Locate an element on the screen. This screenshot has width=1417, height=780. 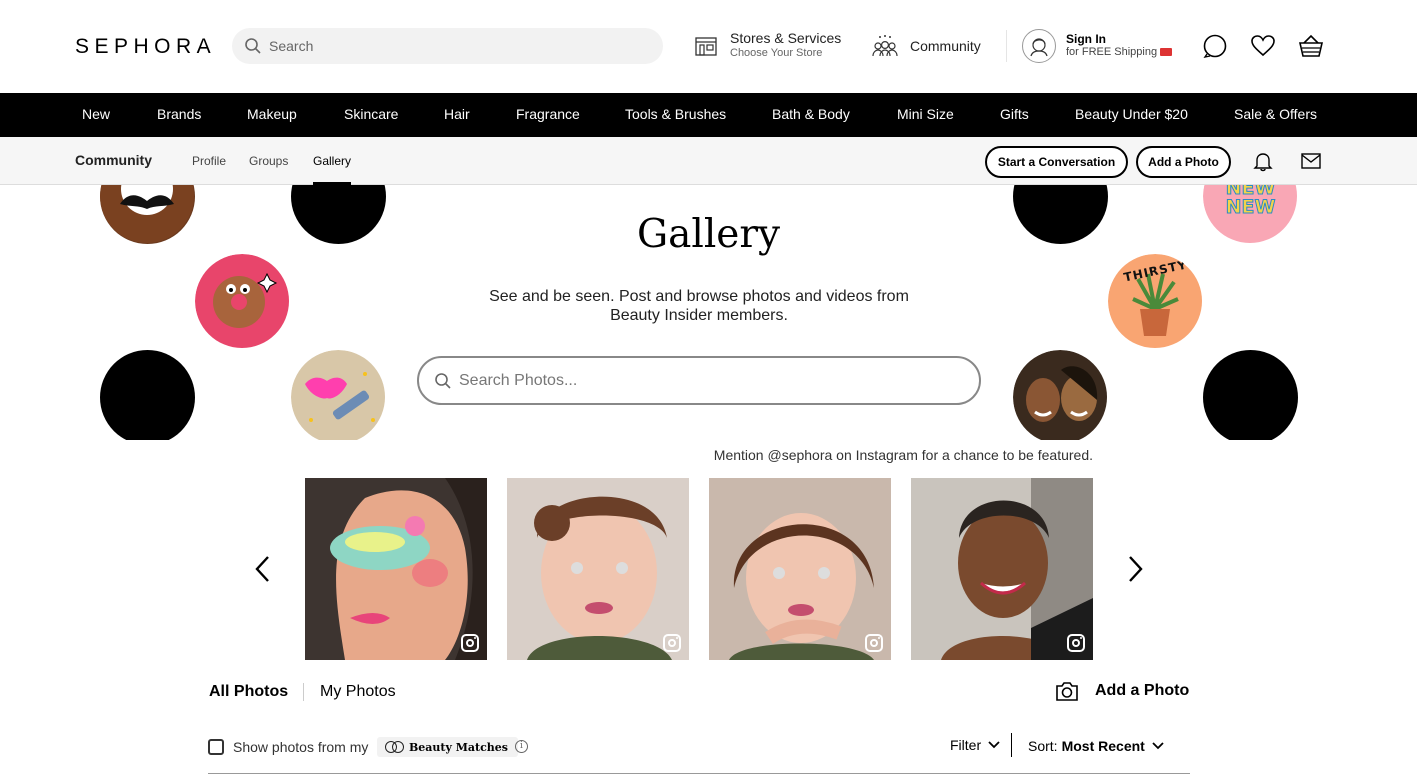
nav-item-makeup: Makeup is located at coordinates (272, 114).